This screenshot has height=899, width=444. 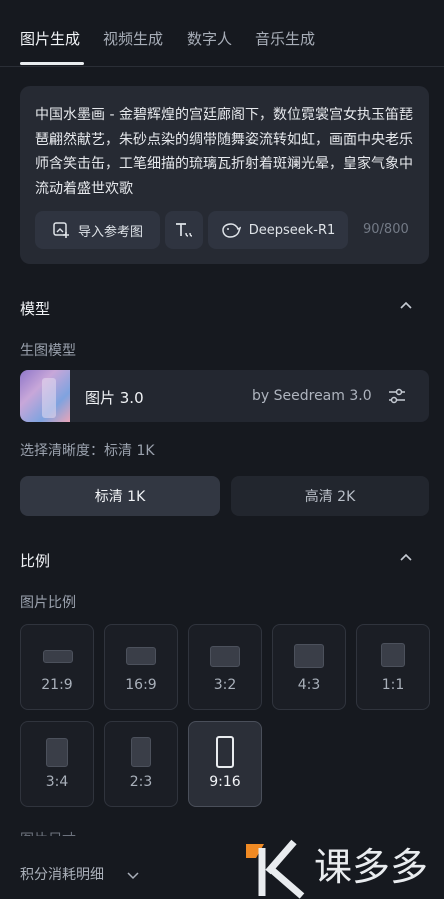 What do you see at coordinates (61, 230) in the screenshot?
I see `add-image-icon` at bounding box center [61, 230].